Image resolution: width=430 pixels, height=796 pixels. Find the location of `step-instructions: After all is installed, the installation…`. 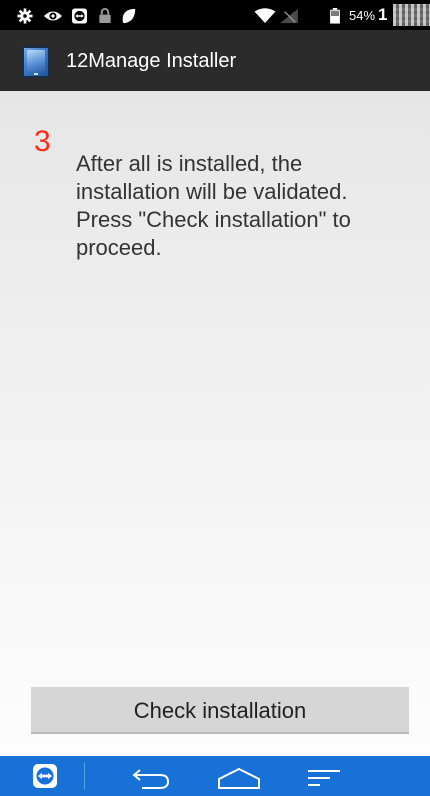

step-instructions: After all is installed, the installation… is located at coordinates (213, 205).